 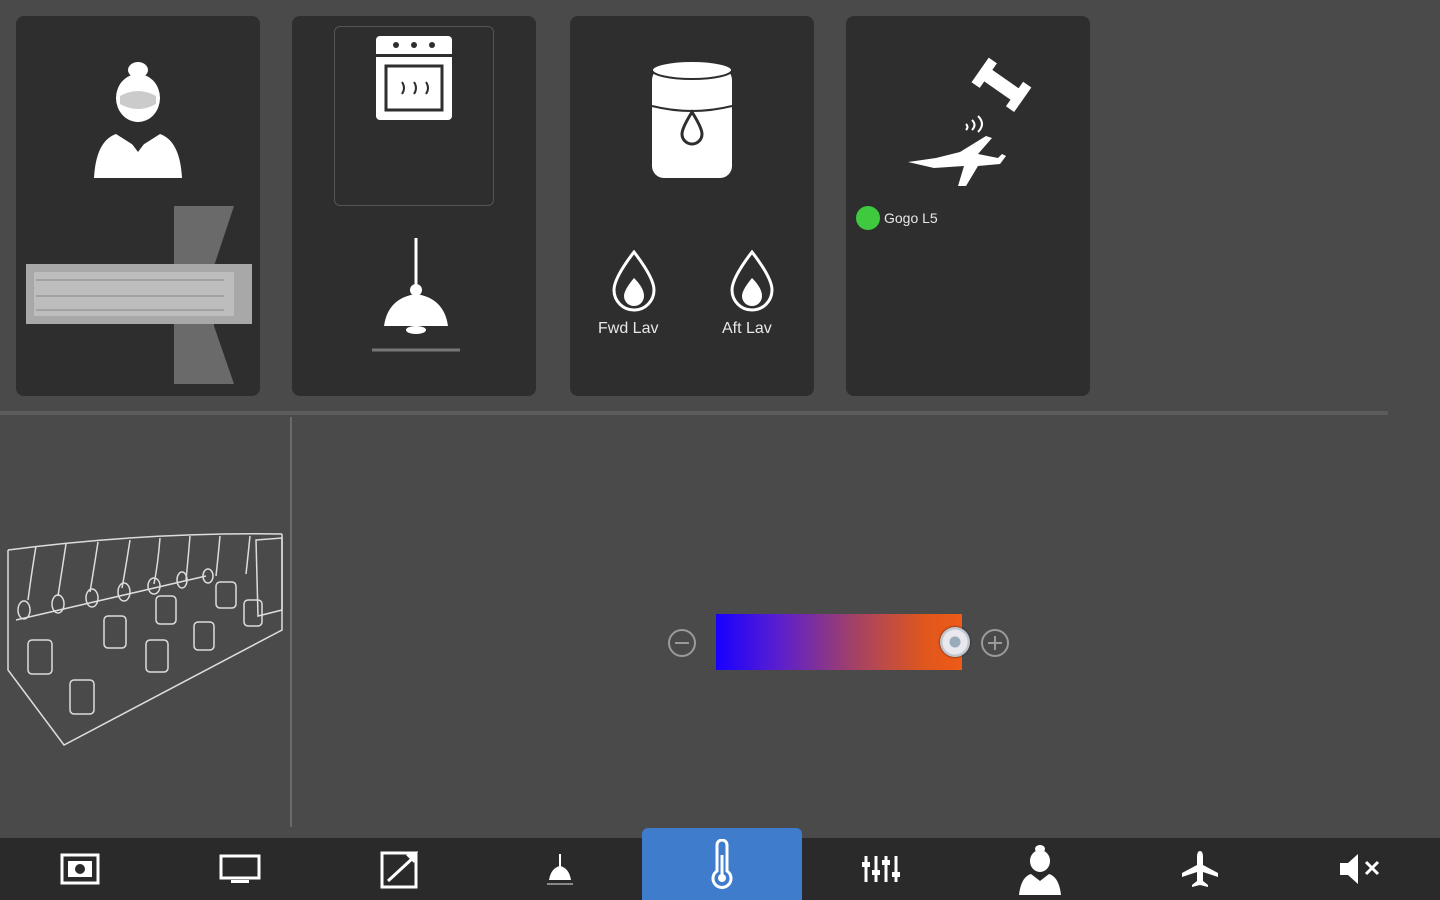 I want to click on nav-item-audio, so click(x=880, y=869).